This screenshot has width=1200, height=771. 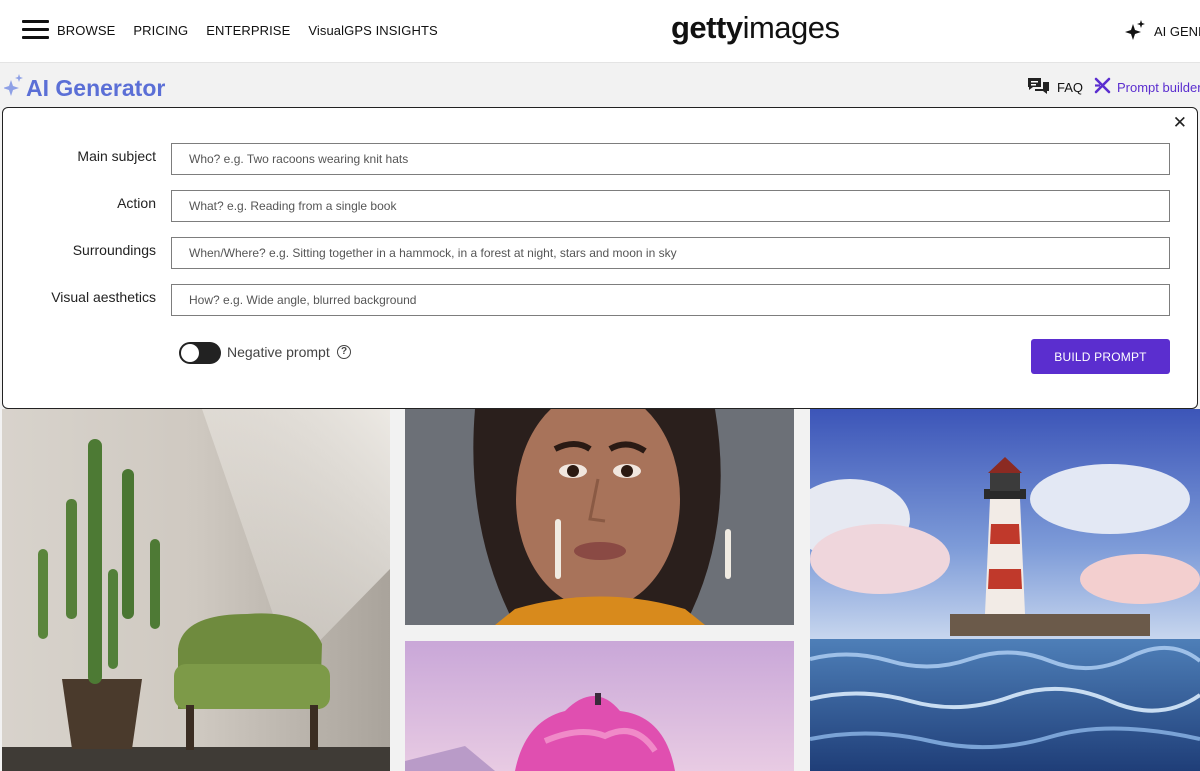 I want to click on help-icon: ?, so click(x=344, y=352).